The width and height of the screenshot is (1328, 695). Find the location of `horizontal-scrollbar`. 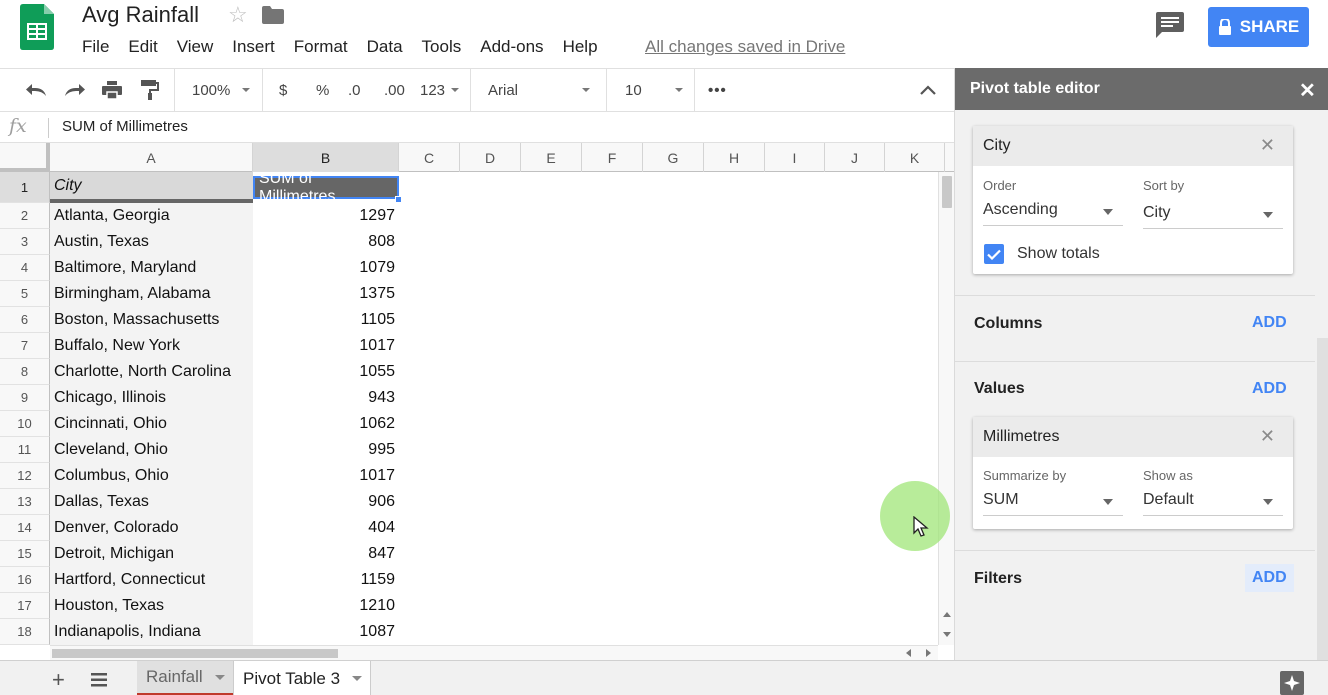

horizontal-scrollbar is located at coordinates (494, 652).